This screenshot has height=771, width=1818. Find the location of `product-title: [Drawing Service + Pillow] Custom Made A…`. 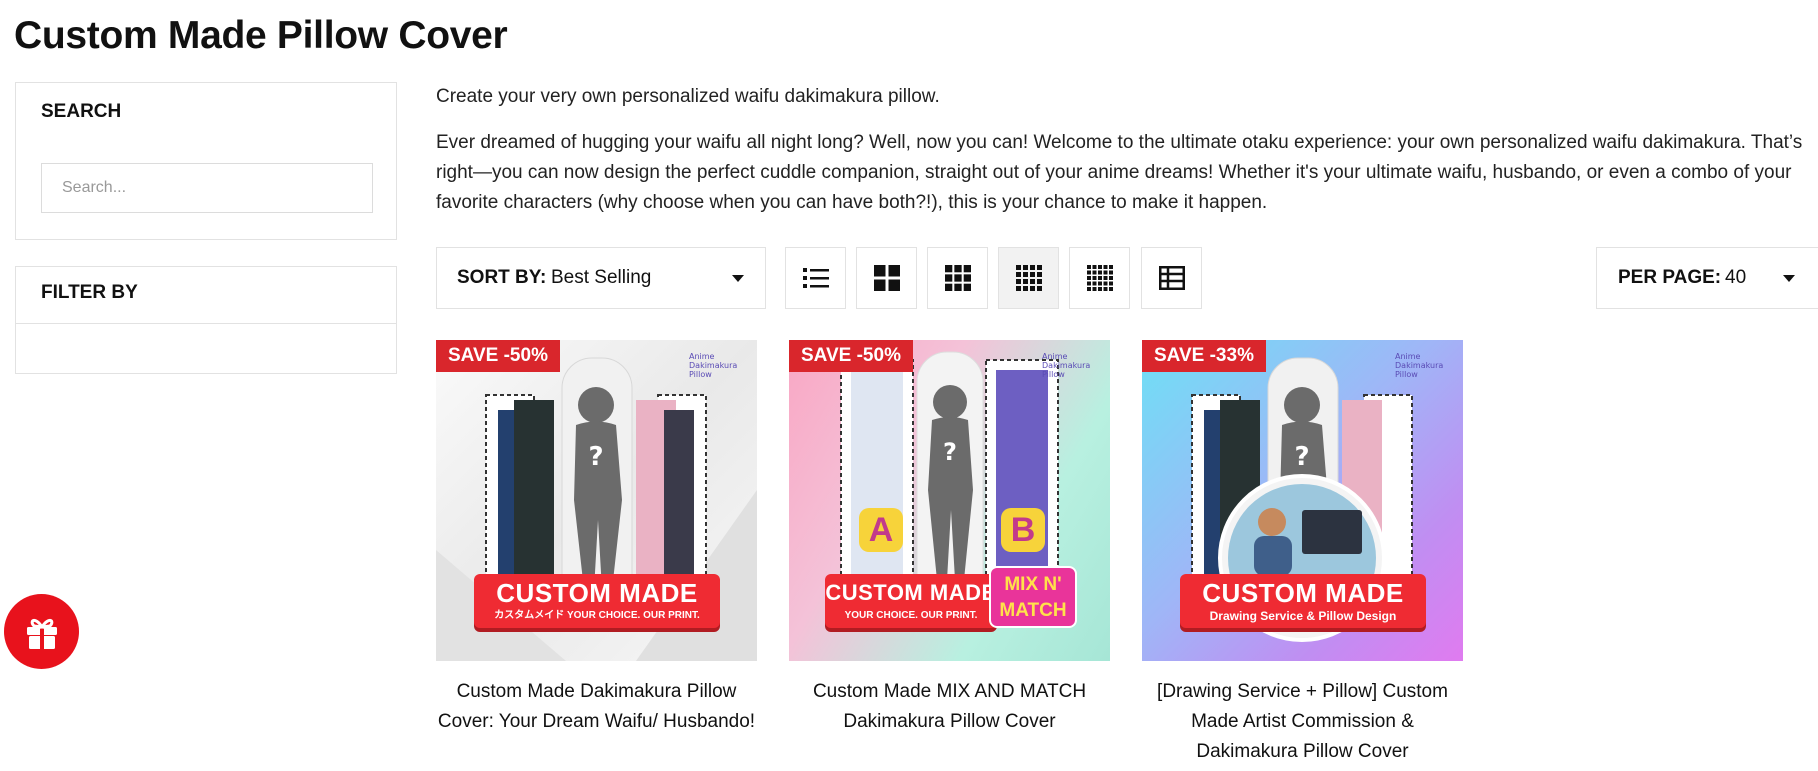

product-title: [Drawing Service + Pillow] Custom Made A… is located at coordinates (1302, 714).